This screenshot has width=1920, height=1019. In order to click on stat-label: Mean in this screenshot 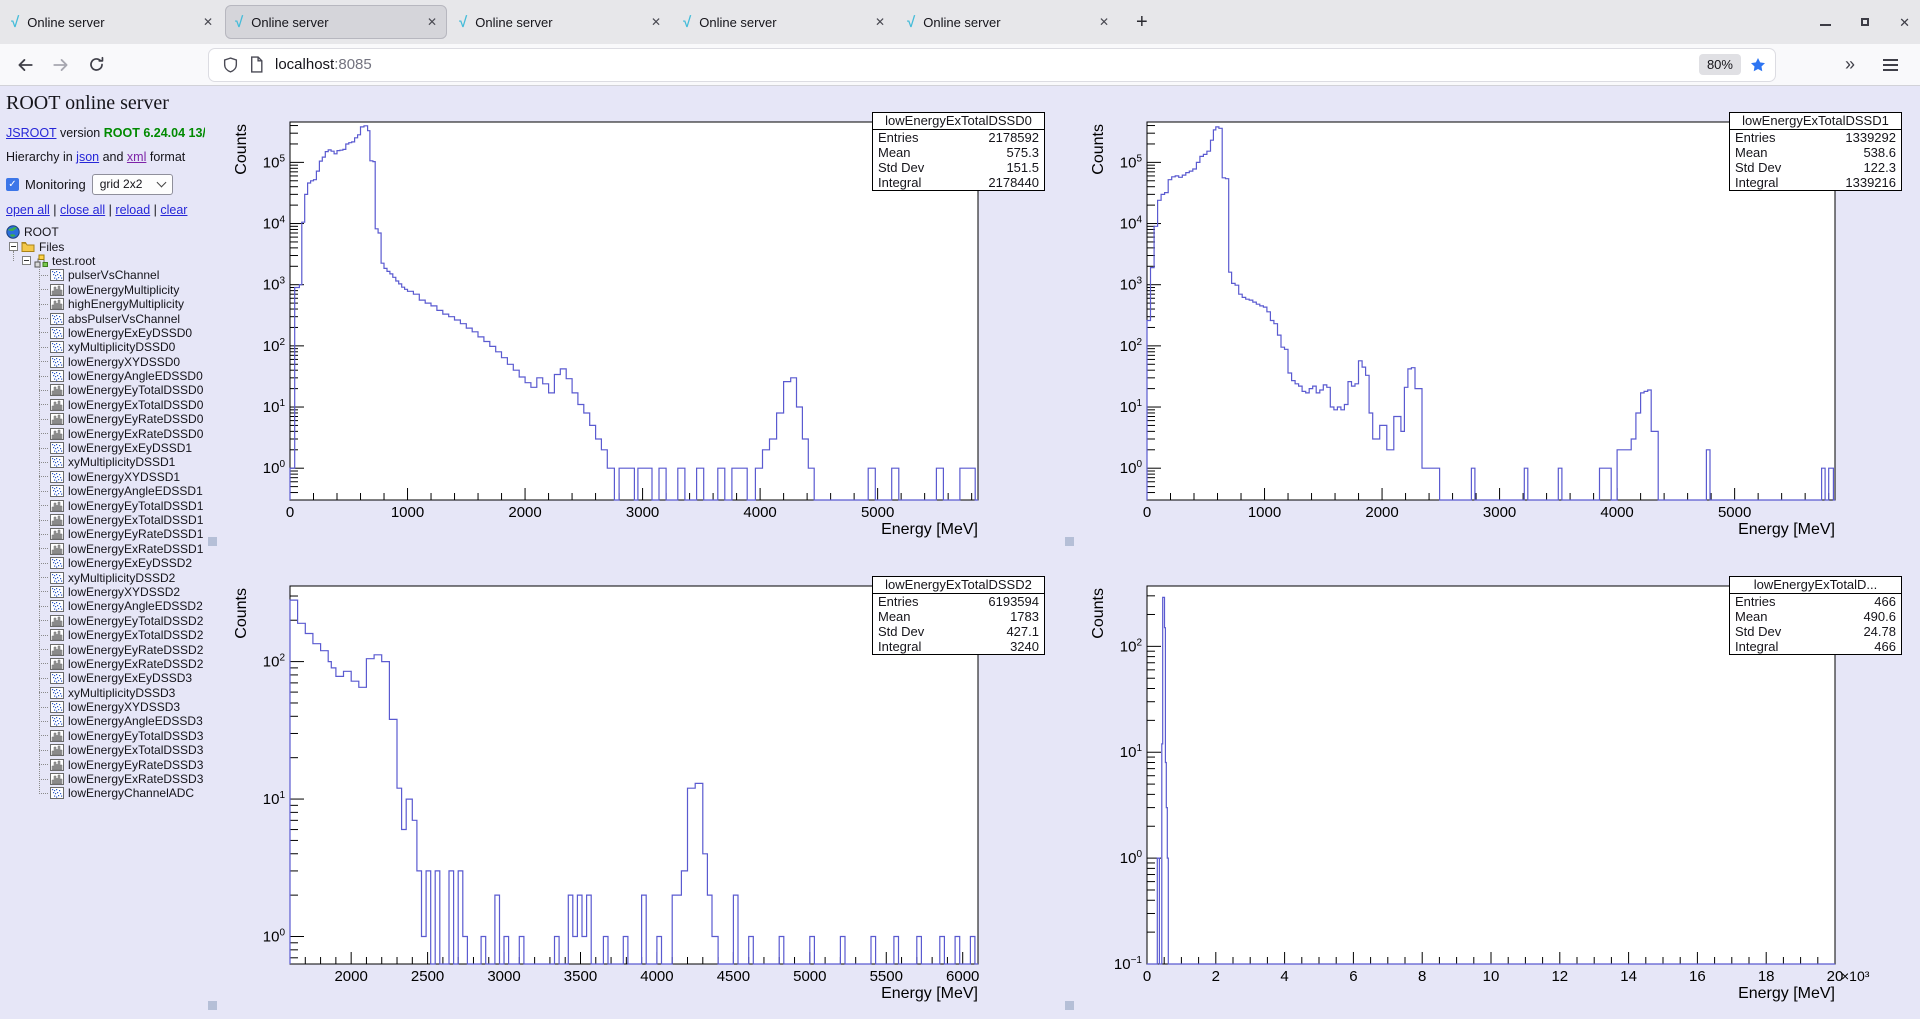, I will do `click(1751, 616)`.